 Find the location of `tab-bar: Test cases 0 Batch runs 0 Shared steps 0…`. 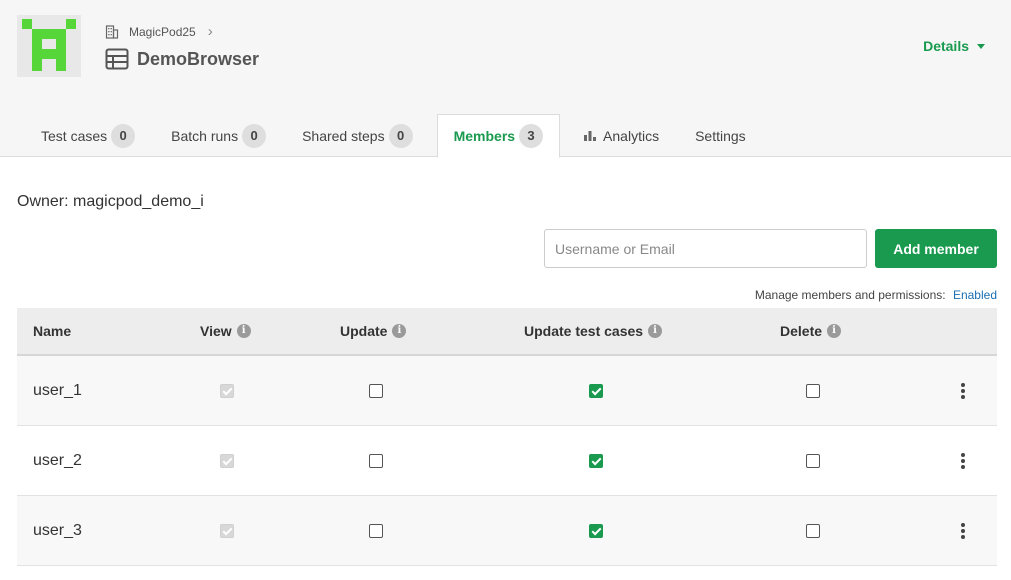

tab-bar: Test cases 0 Batch runs 0 Shared steps 0… is located at coordinates (387, 136).